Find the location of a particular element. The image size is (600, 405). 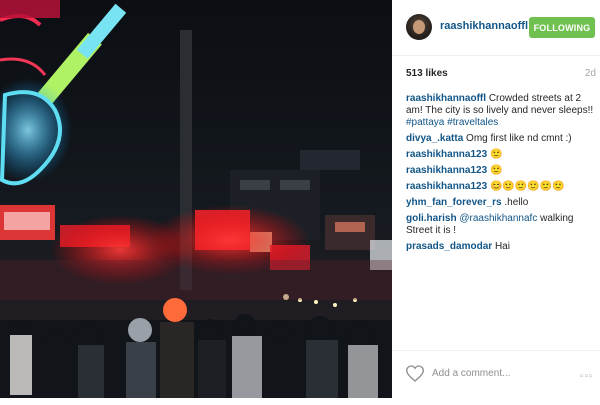

comment-username: divya_.katta is located at coordinates (434, 138).